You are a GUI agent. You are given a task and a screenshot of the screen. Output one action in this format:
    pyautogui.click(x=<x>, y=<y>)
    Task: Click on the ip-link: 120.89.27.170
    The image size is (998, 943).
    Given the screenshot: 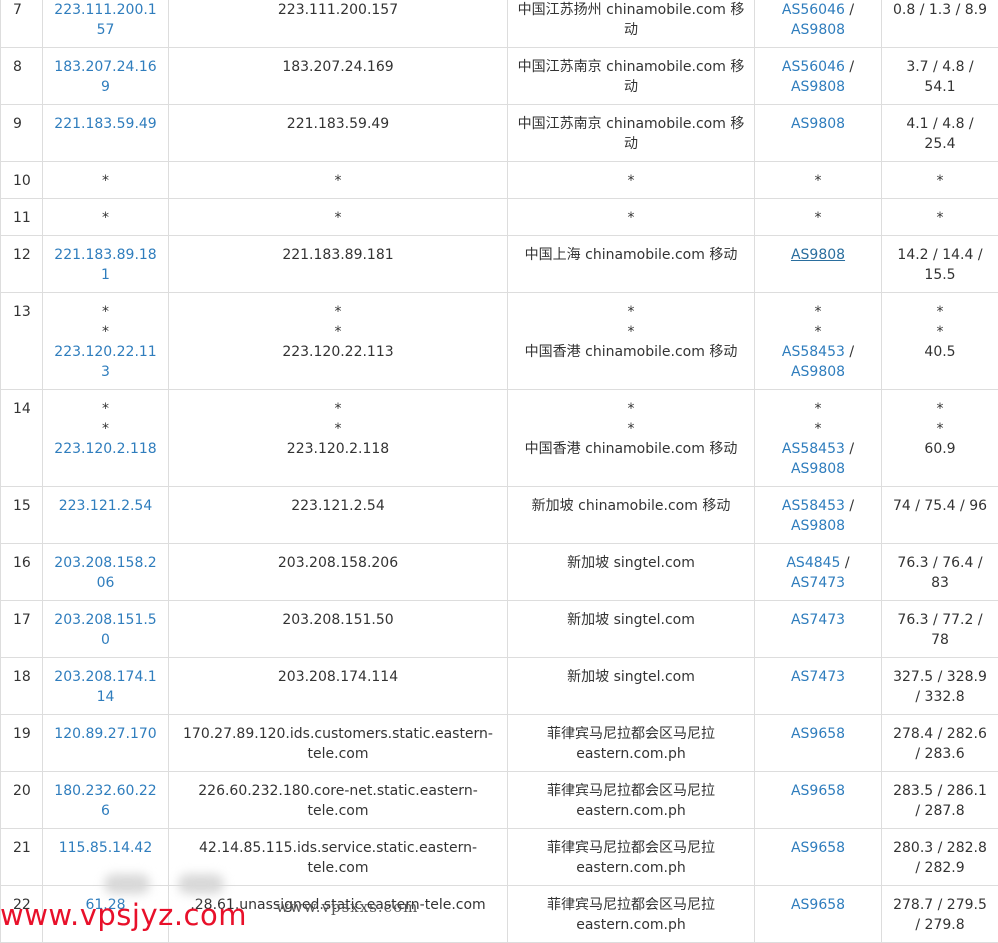 What is the action you would take?
    pyautogui.click(x=105, y=734)
    